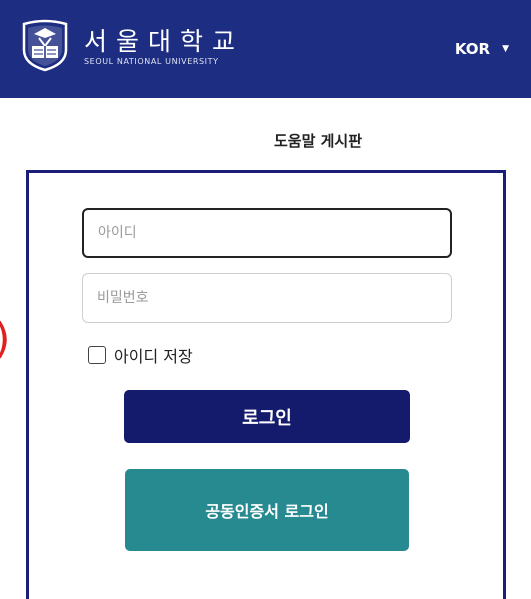 The image size is (531, 599). What do you see at coordinates (267, 233) in the screenshot?
I see `user-id-input` at bounding box center [267, 233].